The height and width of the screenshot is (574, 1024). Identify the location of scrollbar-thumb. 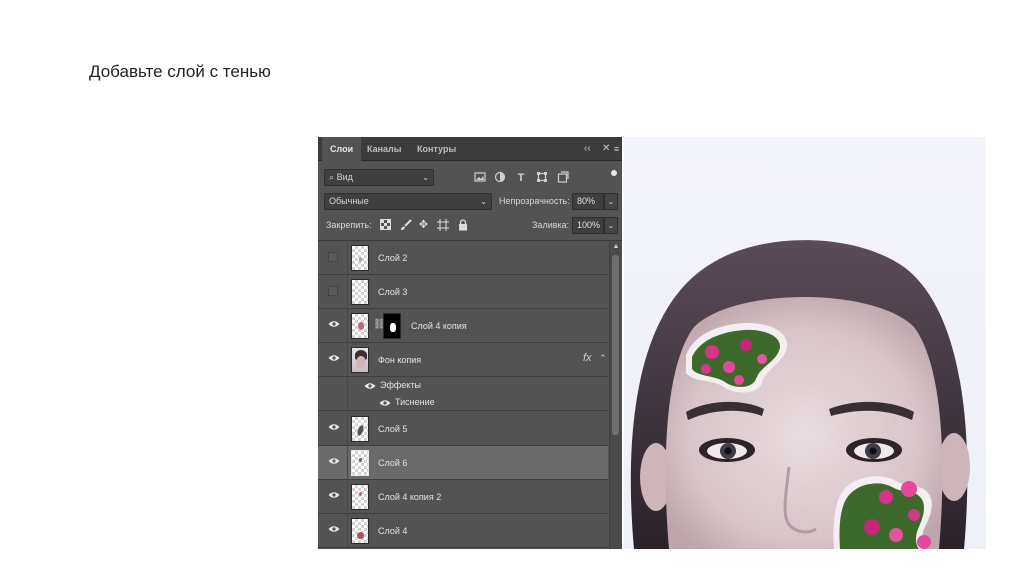
(615, 345).